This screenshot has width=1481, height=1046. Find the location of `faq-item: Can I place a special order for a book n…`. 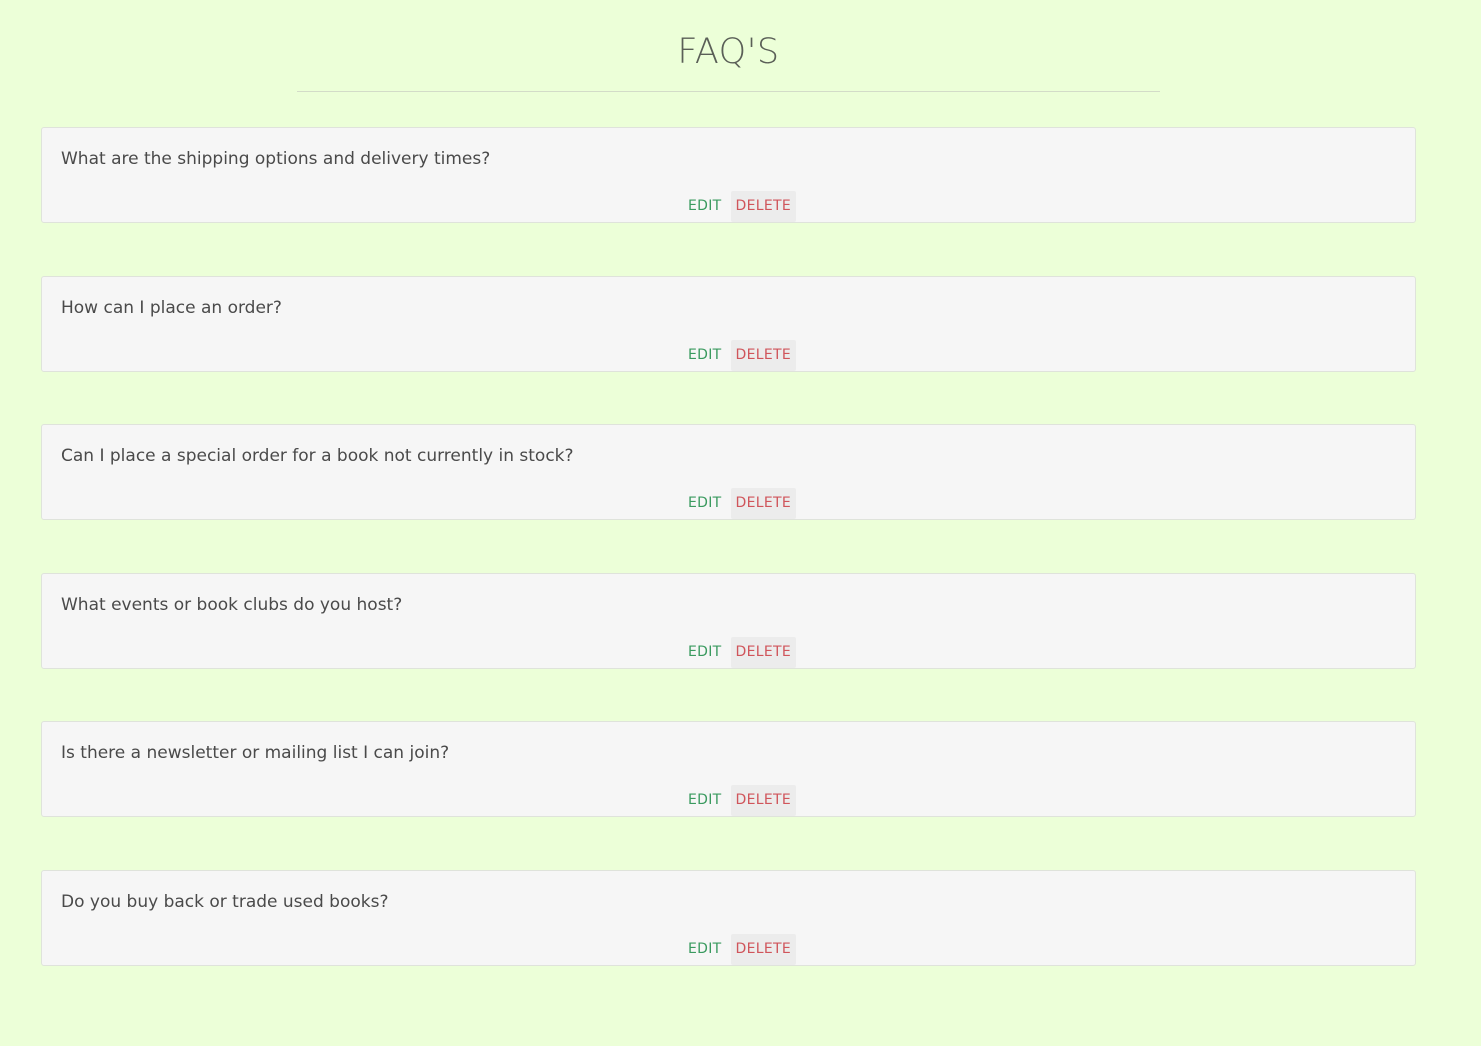

faq-item: Can I place a special order for a book n… is located at coordinates (728, 472).